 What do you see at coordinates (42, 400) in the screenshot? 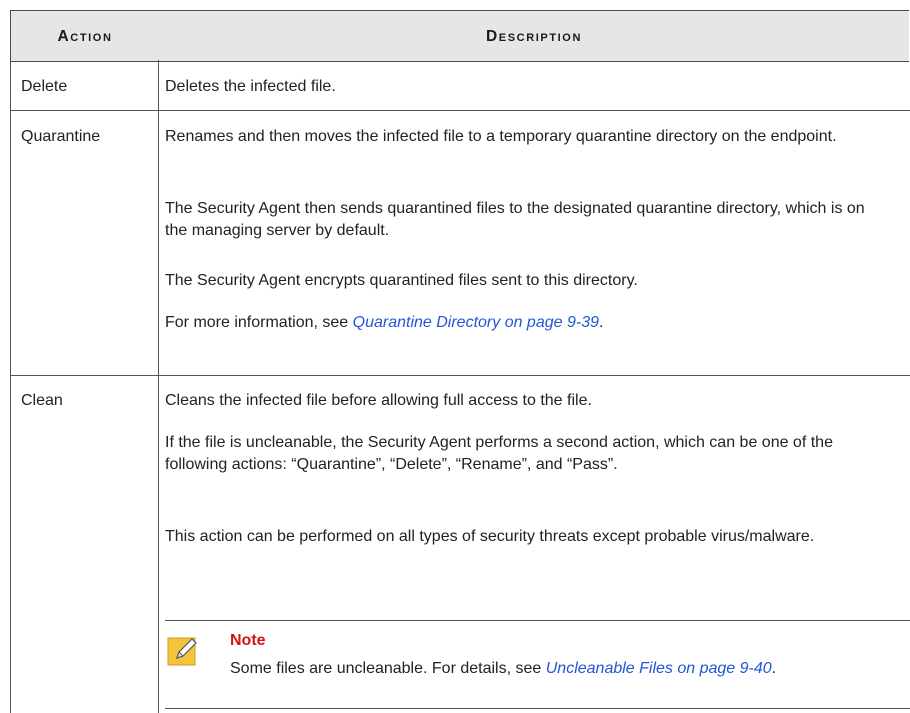
I see `row-action-clean: Clean` at bounding box center [42, 400].